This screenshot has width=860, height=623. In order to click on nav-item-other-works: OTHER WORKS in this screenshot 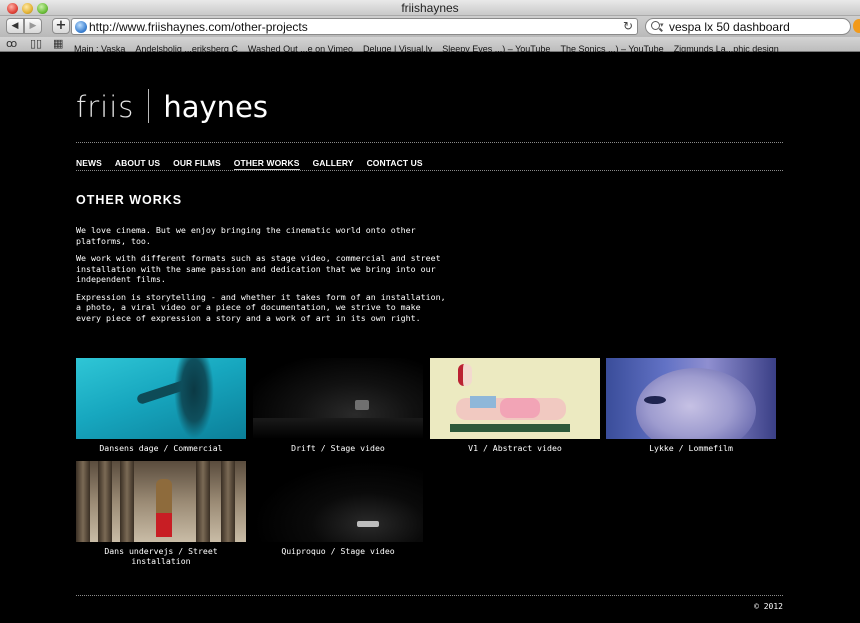, I will do `click(266, 164)`.